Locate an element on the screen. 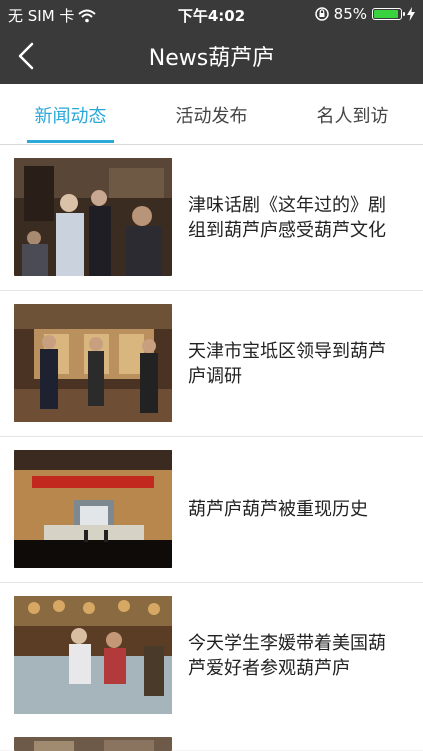 The height and width of the screenshot is (751, 423). news-title: 葫芦庐葫芦被重现历史 is located at coordinates (278, 509).